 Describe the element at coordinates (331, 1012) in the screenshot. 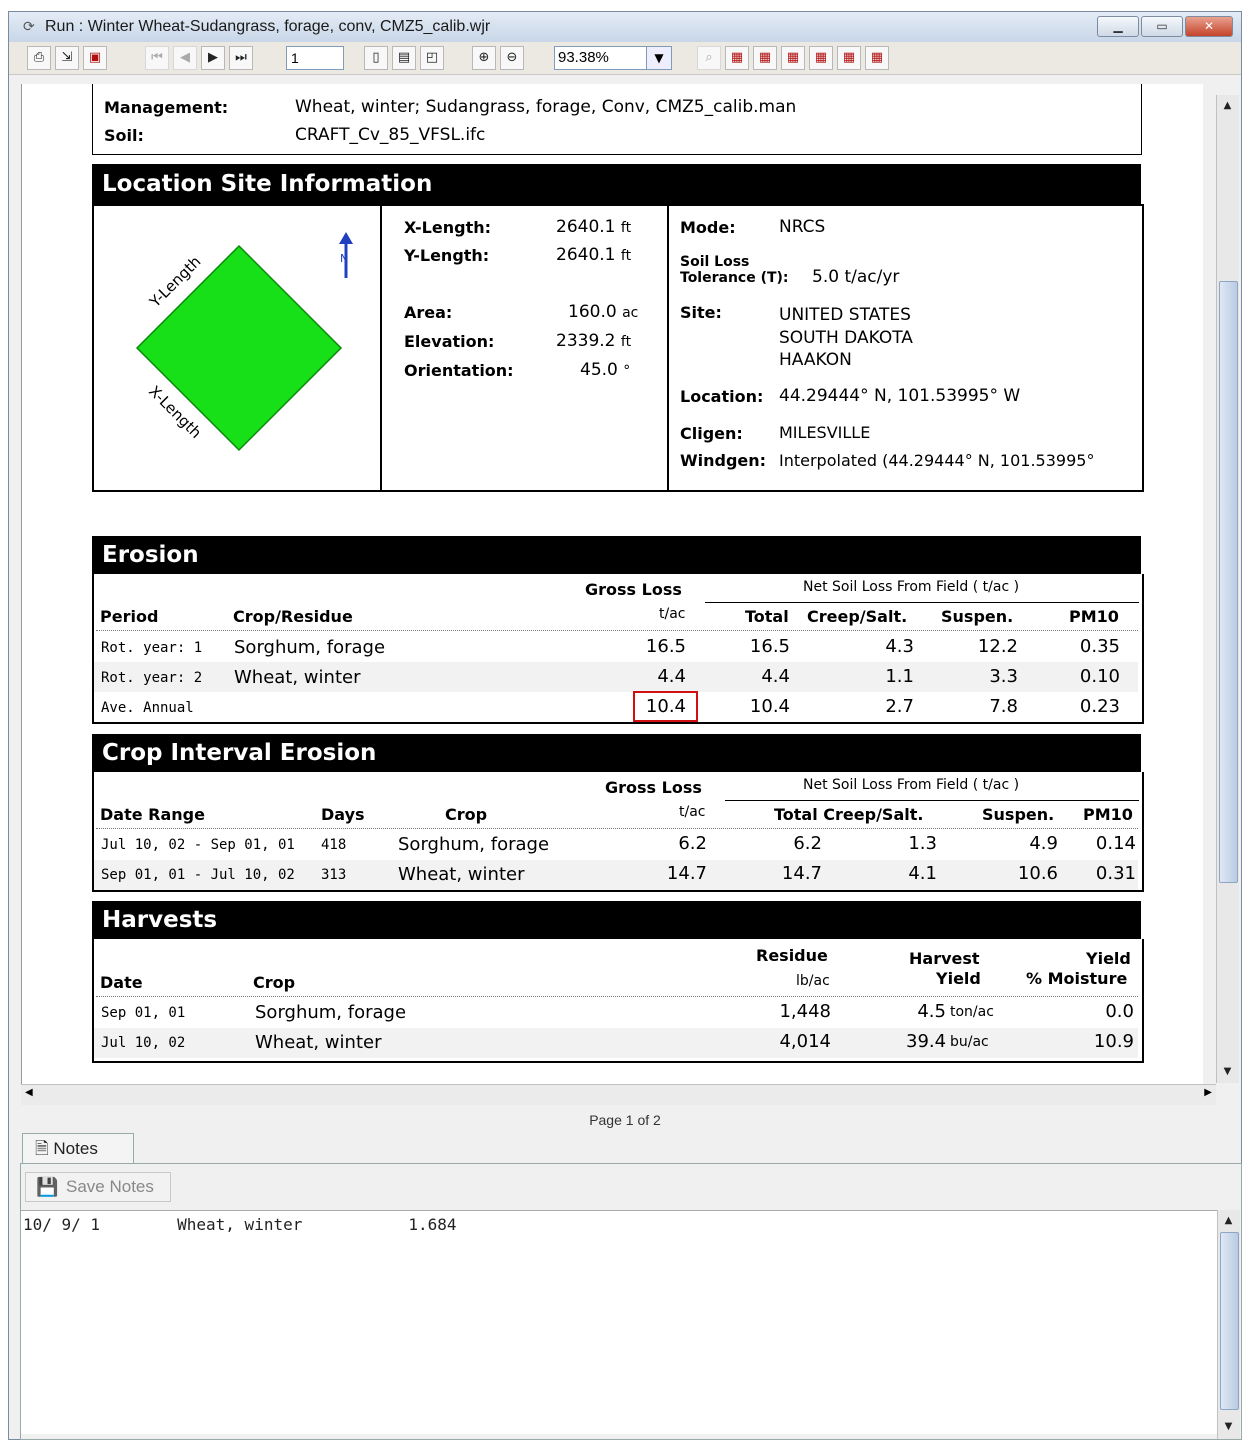

I see `harvest-crop: Sorghum, forage` at that location.